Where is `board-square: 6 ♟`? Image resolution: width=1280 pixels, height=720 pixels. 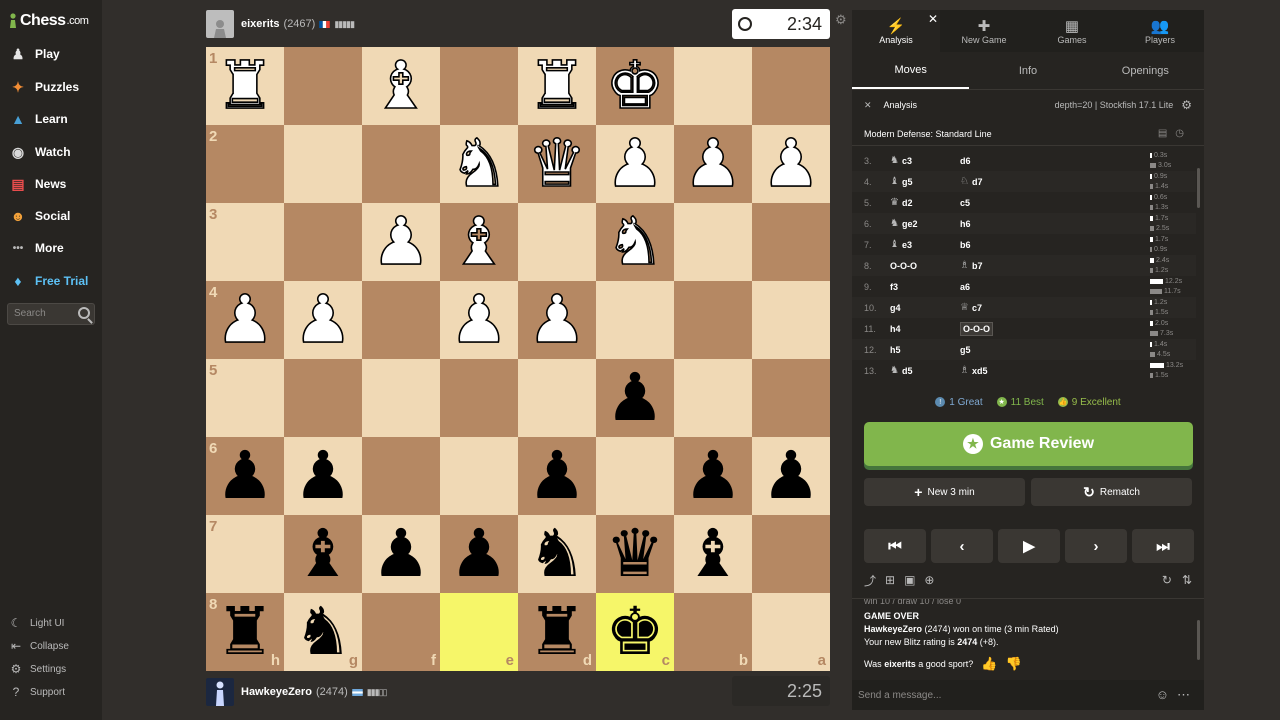
board-square: 6 ♟ is located at coordinates (245, 476).